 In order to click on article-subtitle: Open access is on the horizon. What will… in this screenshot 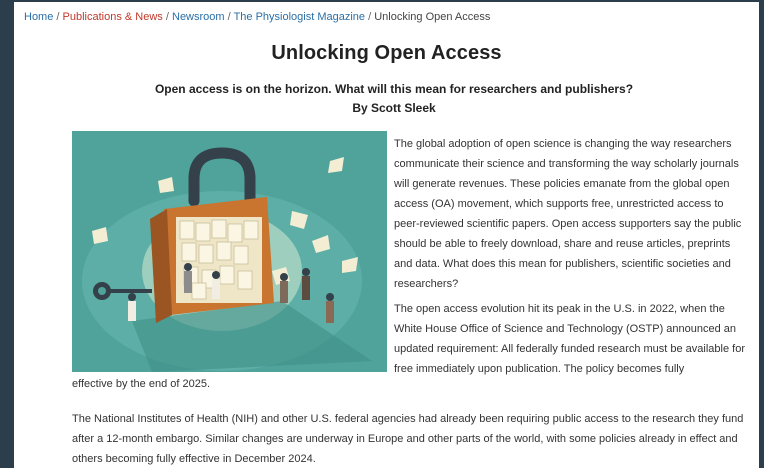, I will do `click(394, 89)`.